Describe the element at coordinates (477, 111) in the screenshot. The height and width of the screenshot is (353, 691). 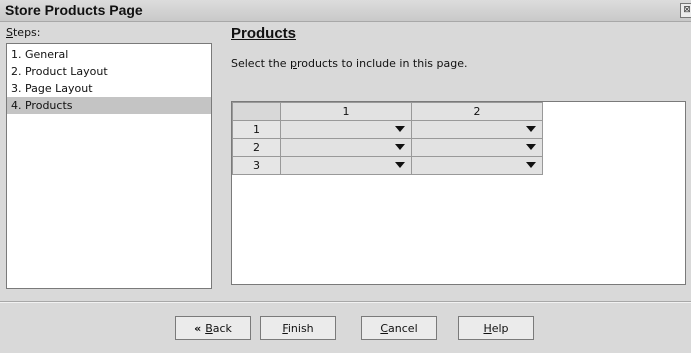
I see `grid-column-header: 2` at that location.